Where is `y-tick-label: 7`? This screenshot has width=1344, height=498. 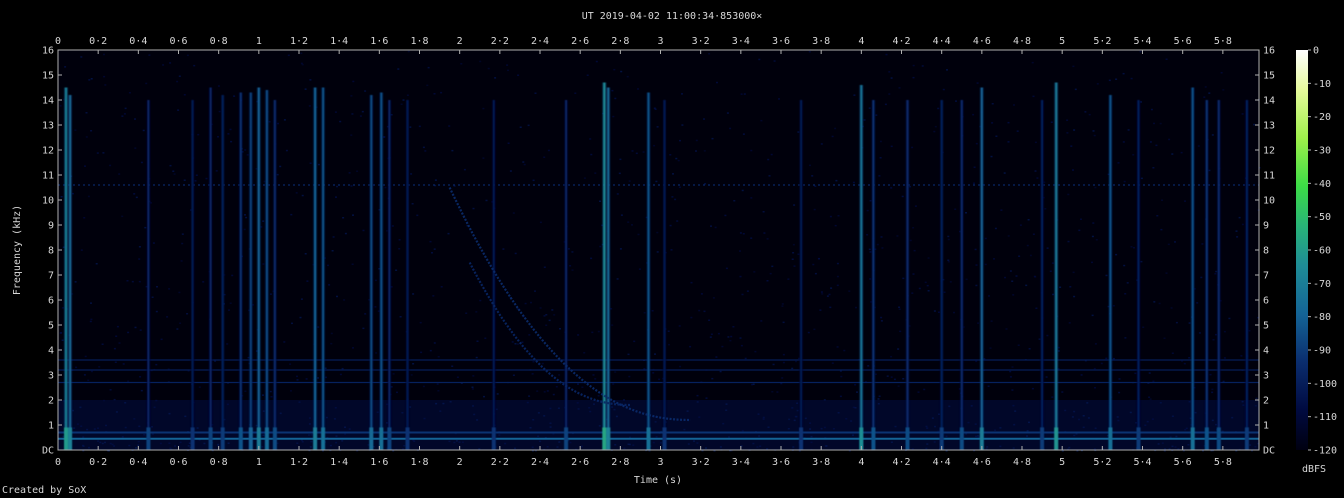
y-tick-label: 7 is located at coordinates (1266, 276).